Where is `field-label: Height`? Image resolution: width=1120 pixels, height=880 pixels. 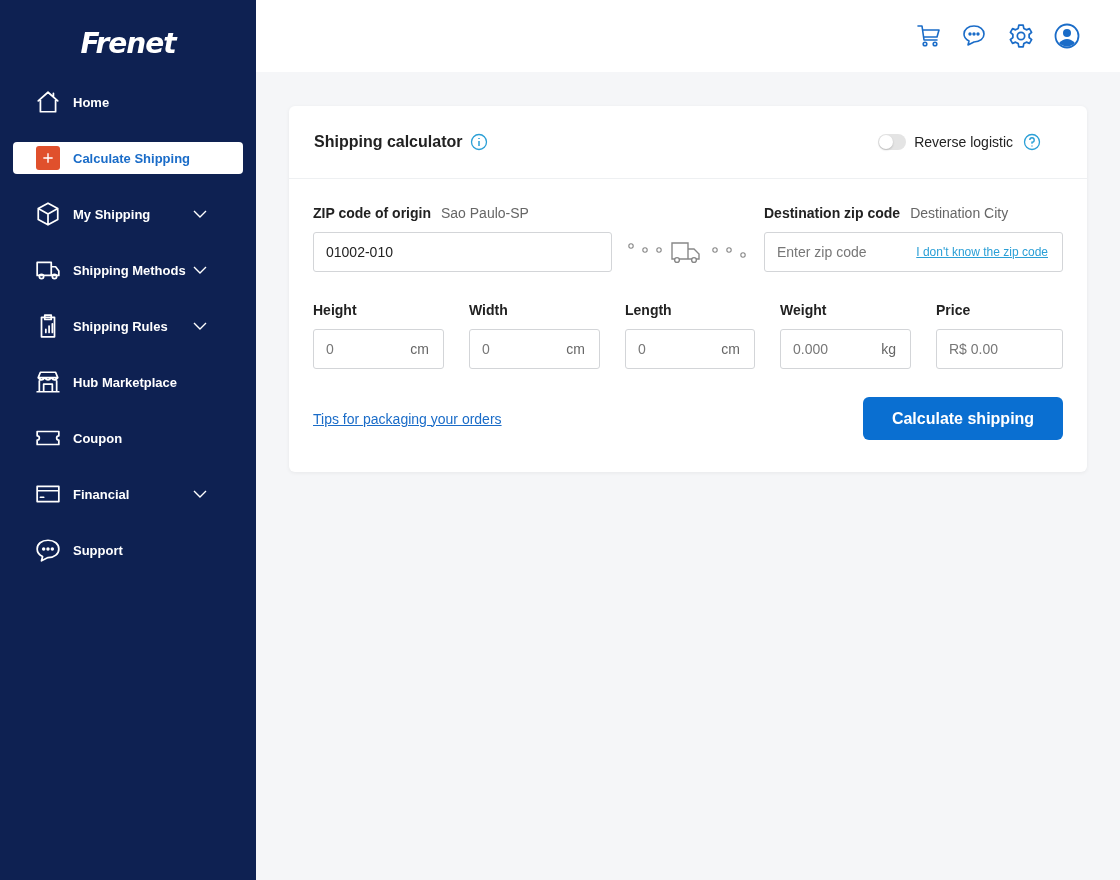 field-label: Height is located at coordinates (335, 310).